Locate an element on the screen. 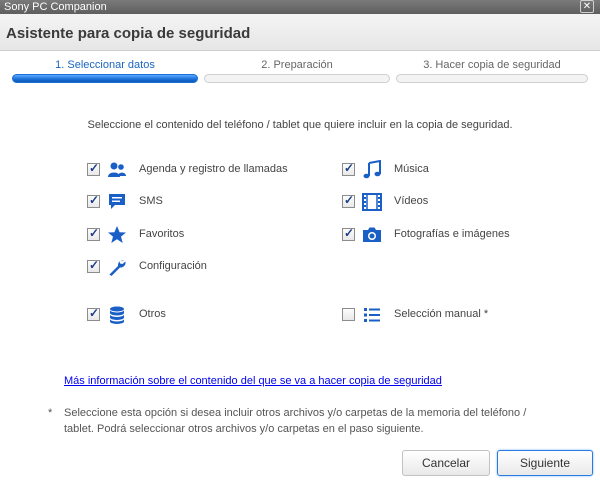 The image size is (600, 485). option-label: Música is located at coordinates (411, 169).